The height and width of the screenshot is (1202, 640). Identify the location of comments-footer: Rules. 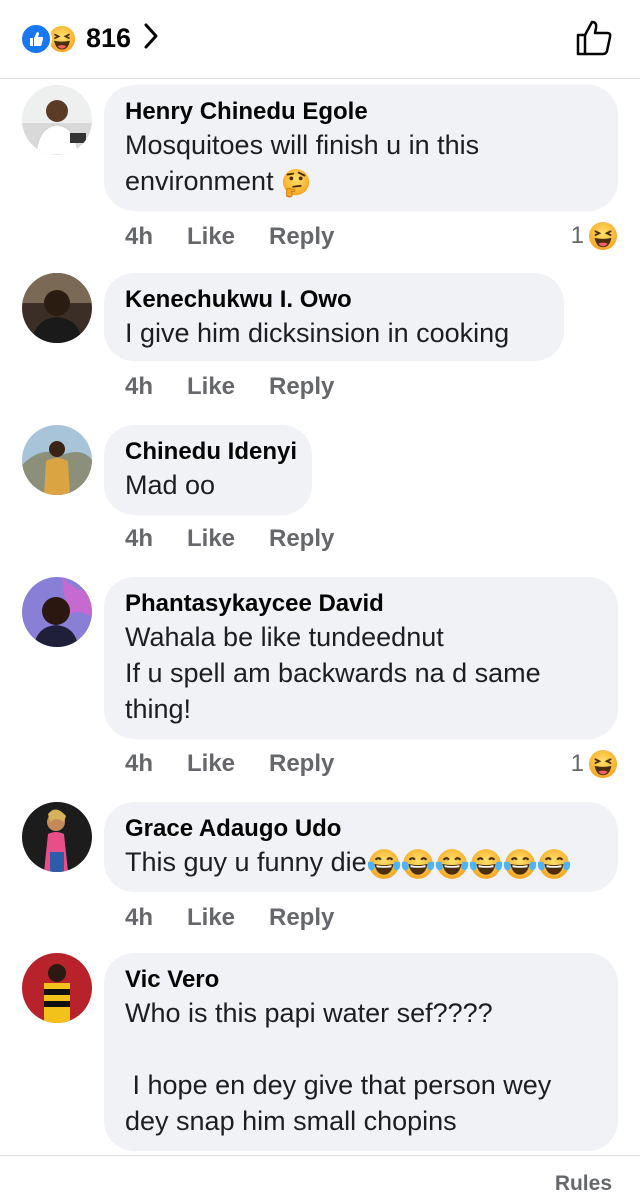
(320, 1178).